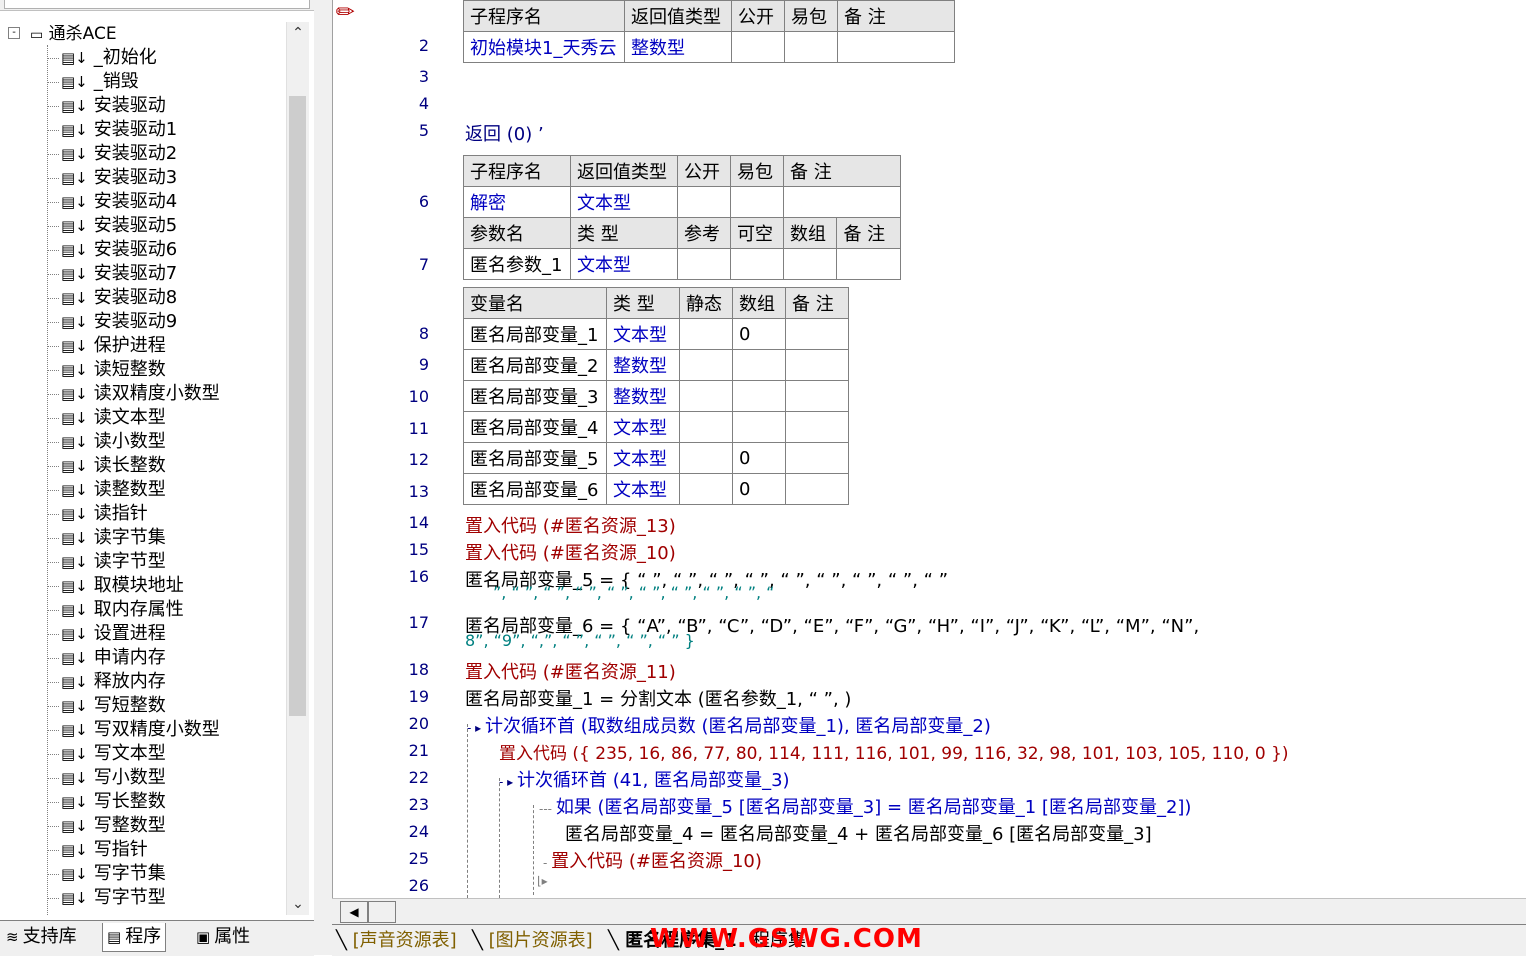 This screenshot has height=956, width=1526. I want to click on code-line-18: 置入代码 (#匿名资源_11), so click(570, 671).